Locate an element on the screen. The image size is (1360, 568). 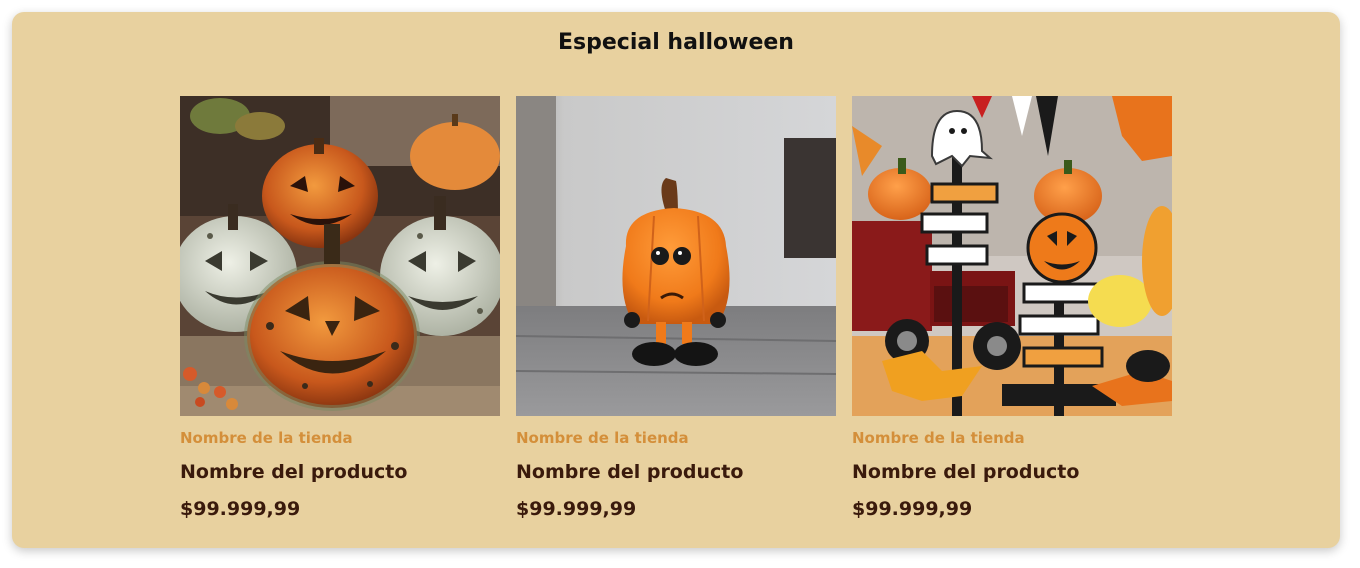
ceramic-pumpkins-photo is located at coordinates (340, 256).